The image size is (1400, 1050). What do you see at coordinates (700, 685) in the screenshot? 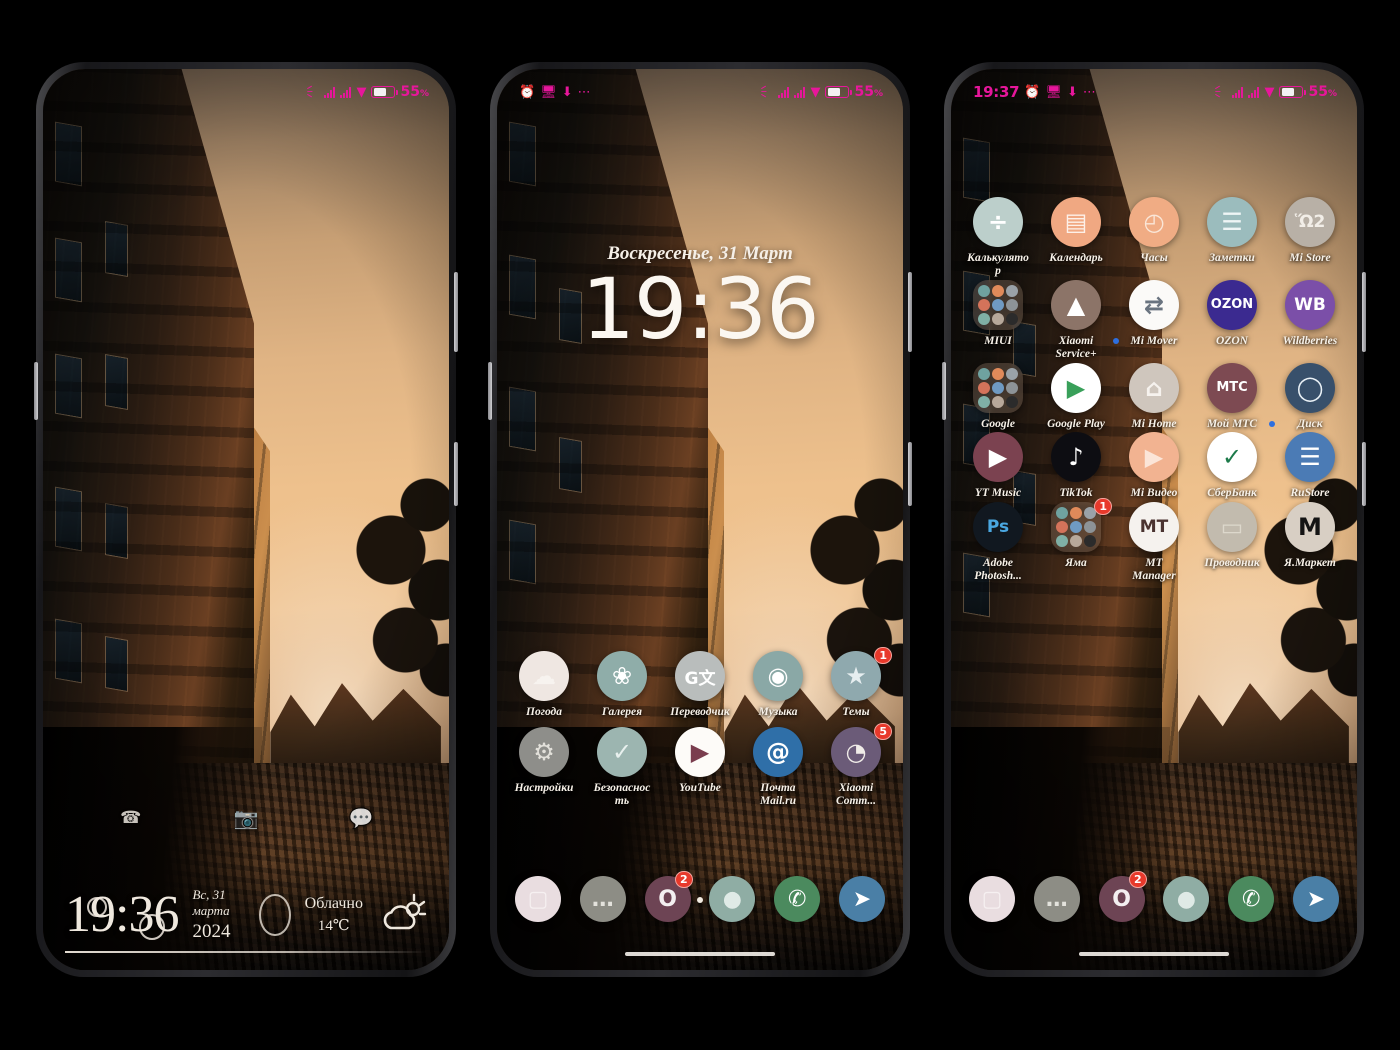
I see `app-translate: G文 Переводчик` at bounding box center [700, 685].